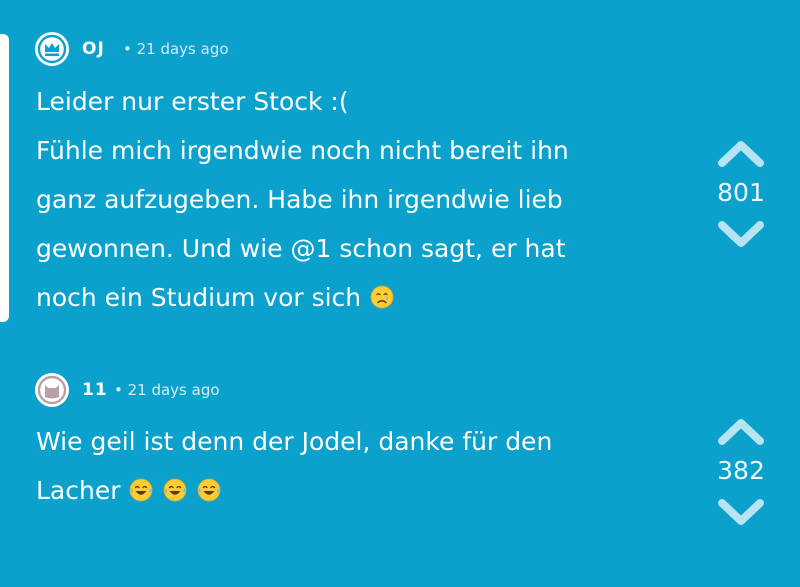 The width and height of the screenshot is (800, 587). What do you see at coordinates (4, 178) in the screenshot?
I see `op-indicator-bar` at bounding box center [4, 178].